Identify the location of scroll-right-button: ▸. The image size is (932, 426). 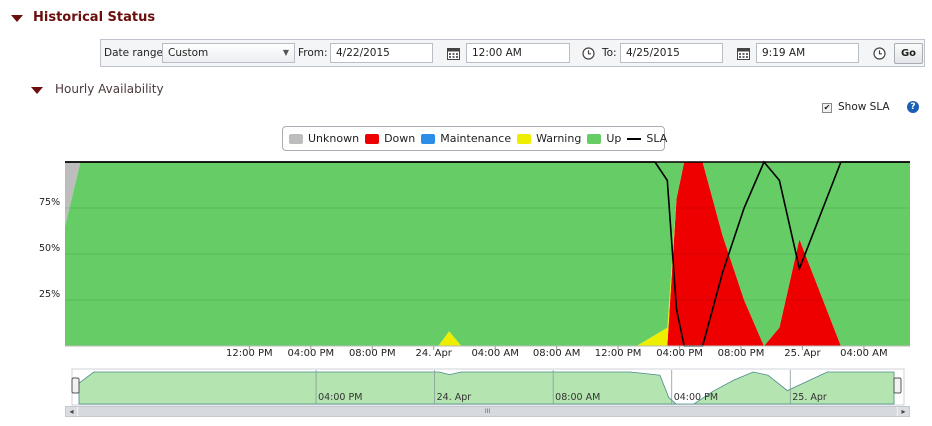
(903, 411).